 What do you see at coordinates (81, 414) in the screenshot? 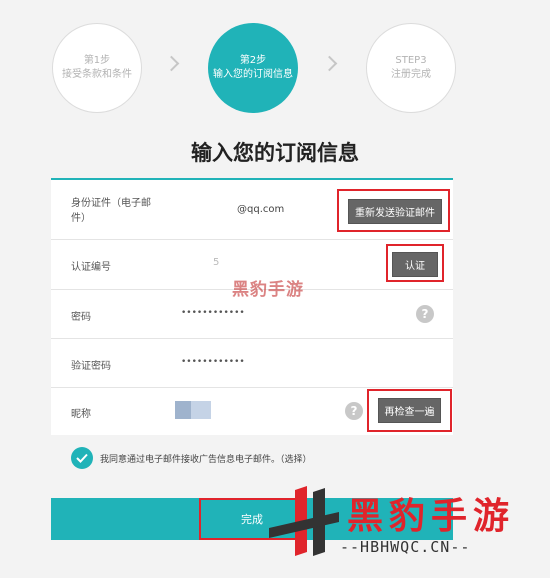
I see `nickname-label: 昵称` at bounding box center [81, 414].